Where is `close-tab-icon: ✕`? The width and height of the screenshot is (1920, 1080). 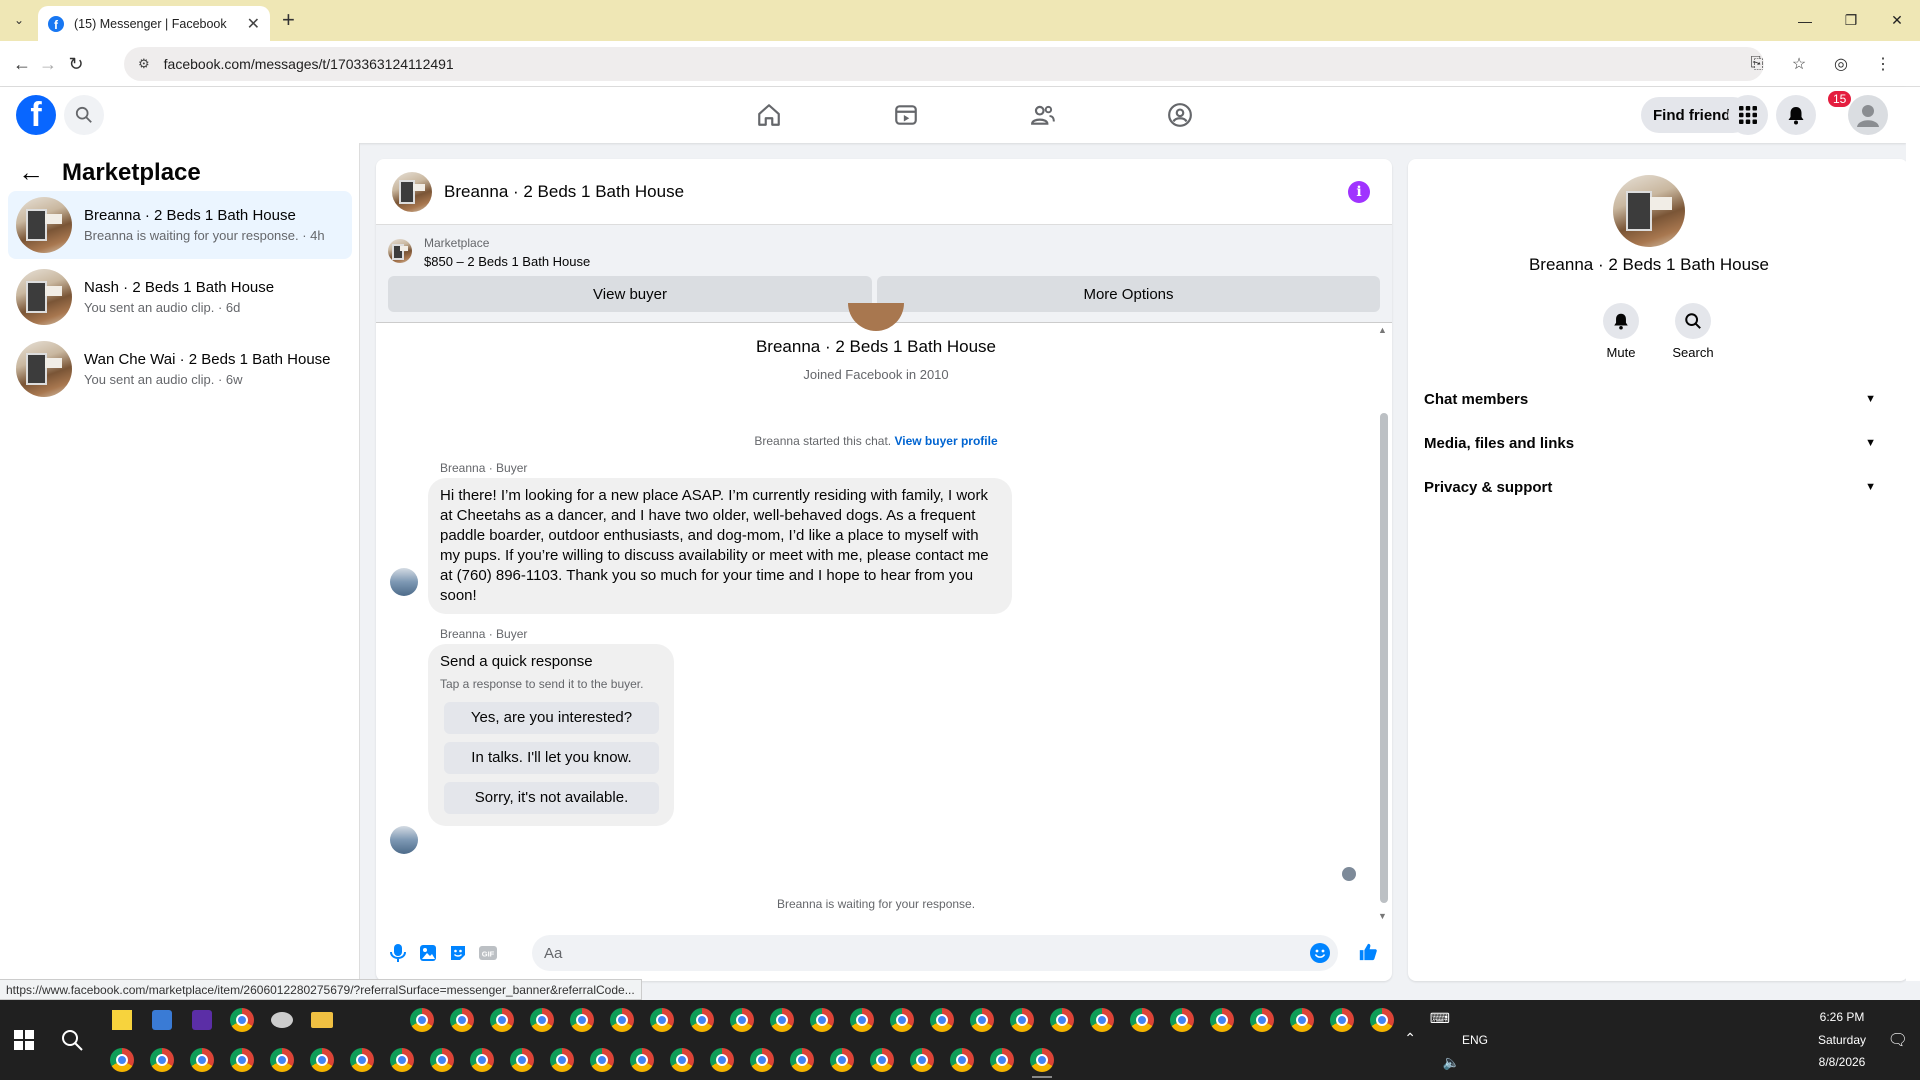 close-tab-icon: ✕ is located at coordinates (253, 24).